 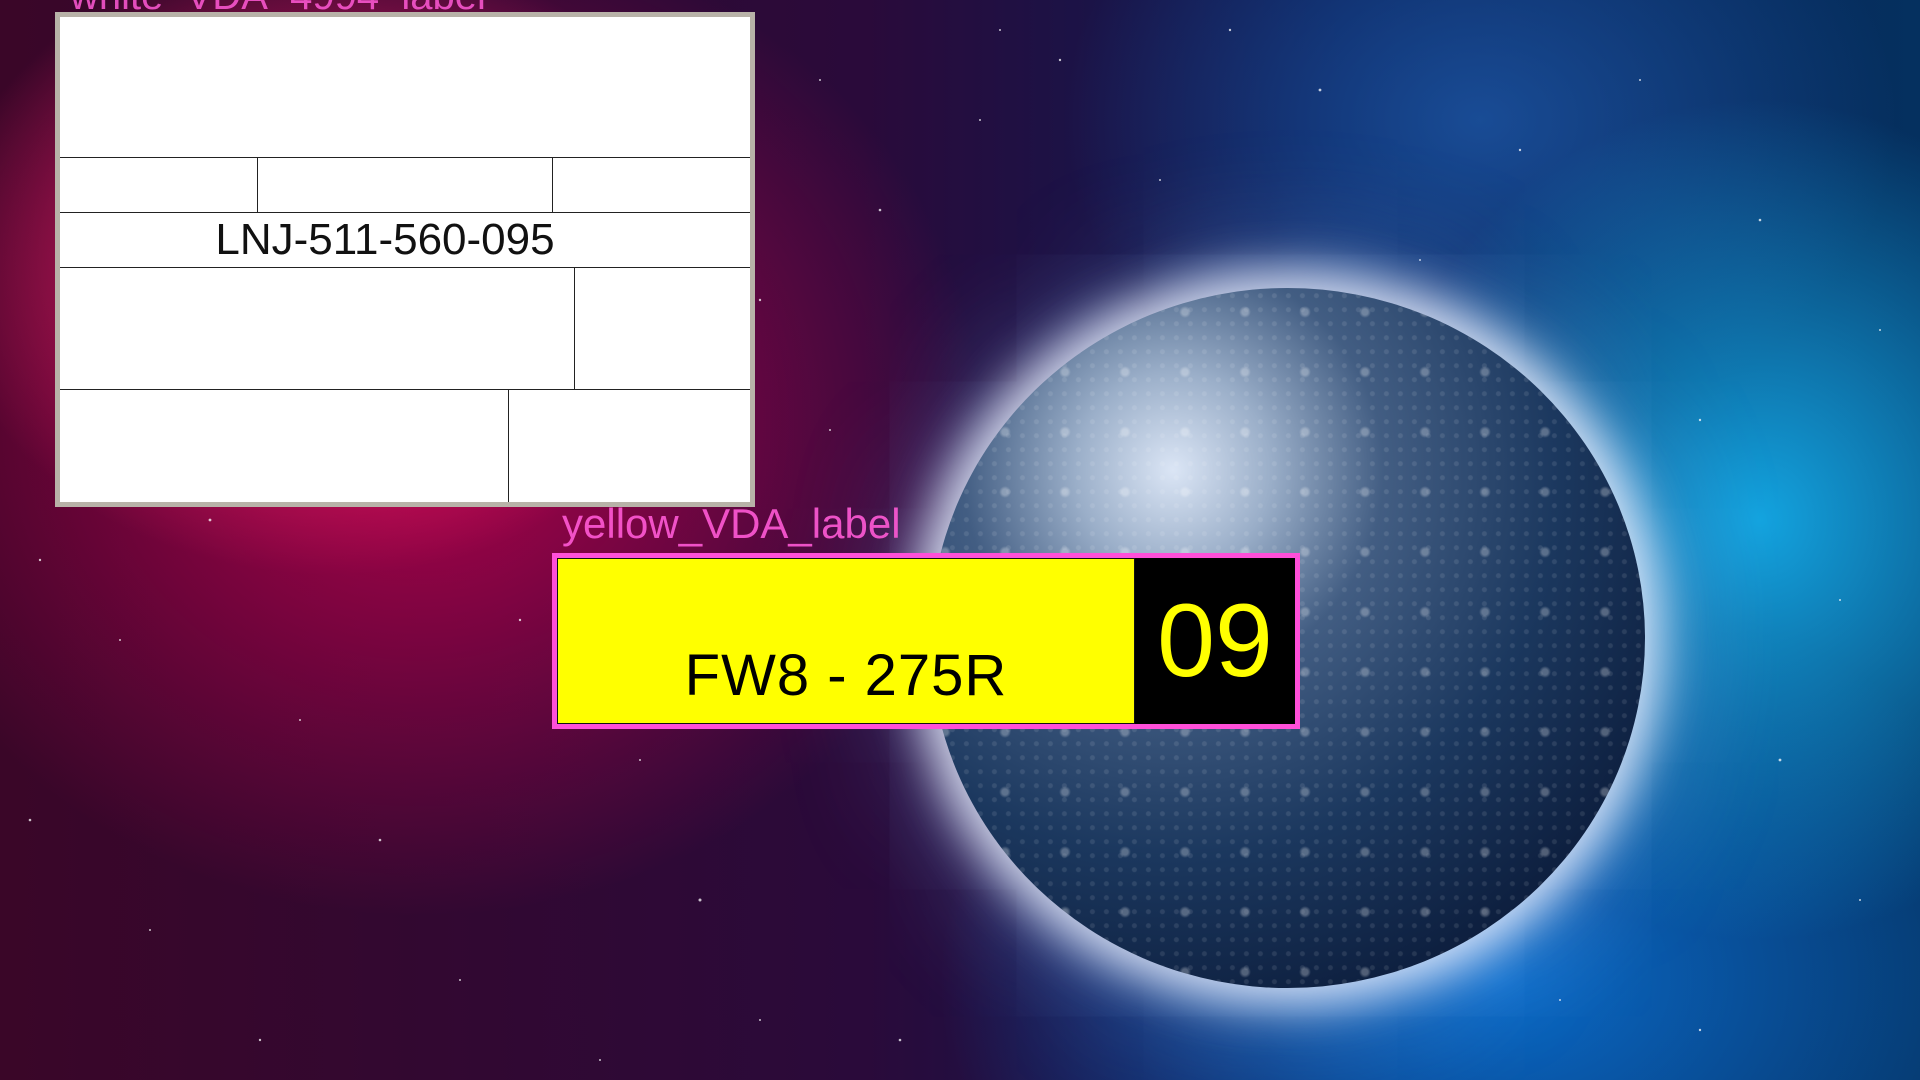 I want to click on yellow-label-code: 09, so click(x=1215, y=641).